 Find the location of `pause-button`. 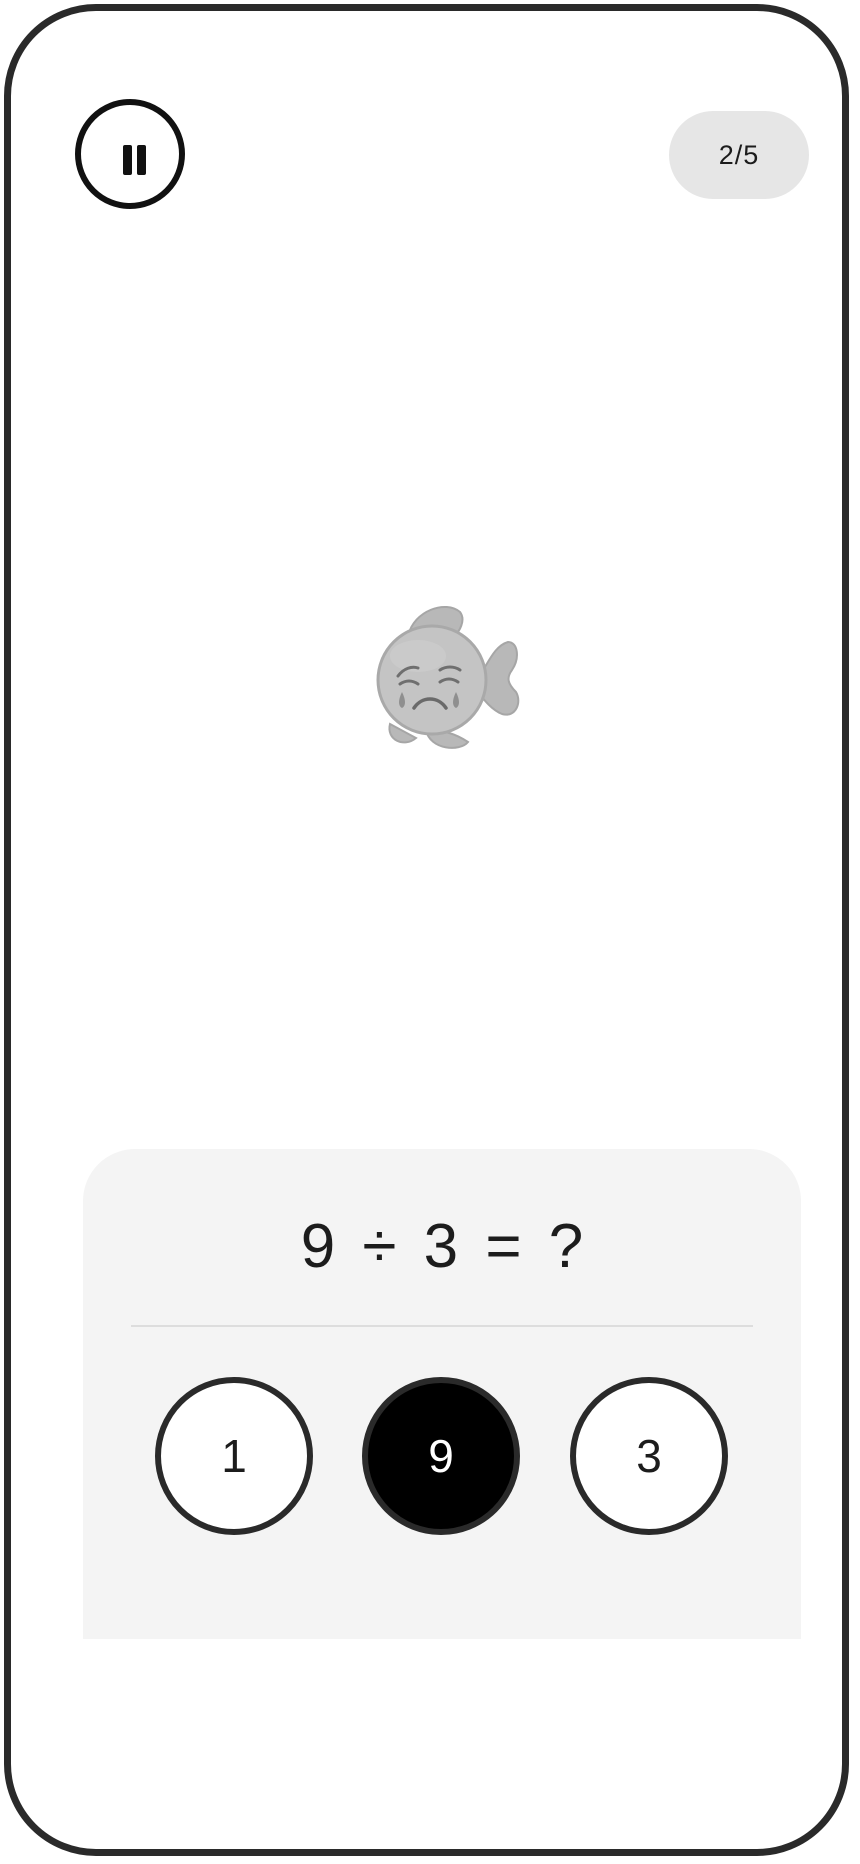

pause-button is located at coordinates (130, 154).